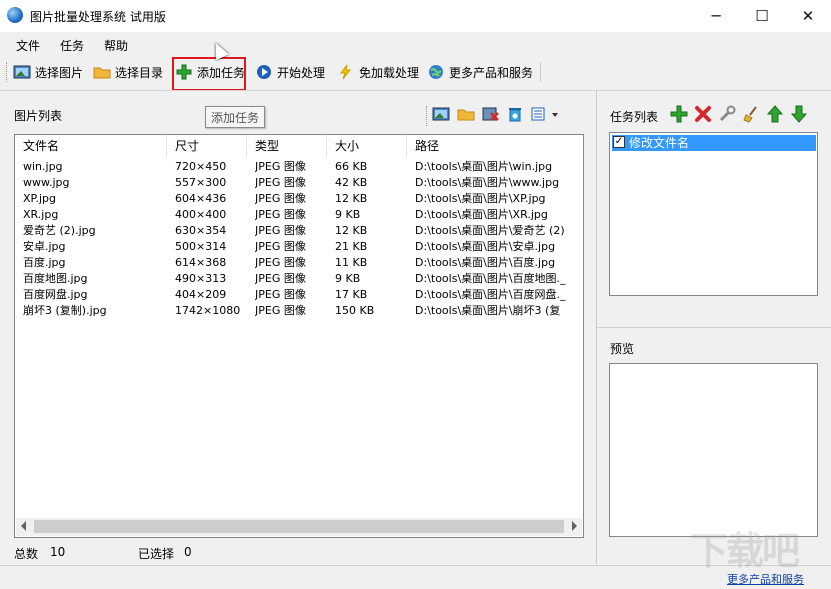  I want to click on image-icon, so click(22, 72).